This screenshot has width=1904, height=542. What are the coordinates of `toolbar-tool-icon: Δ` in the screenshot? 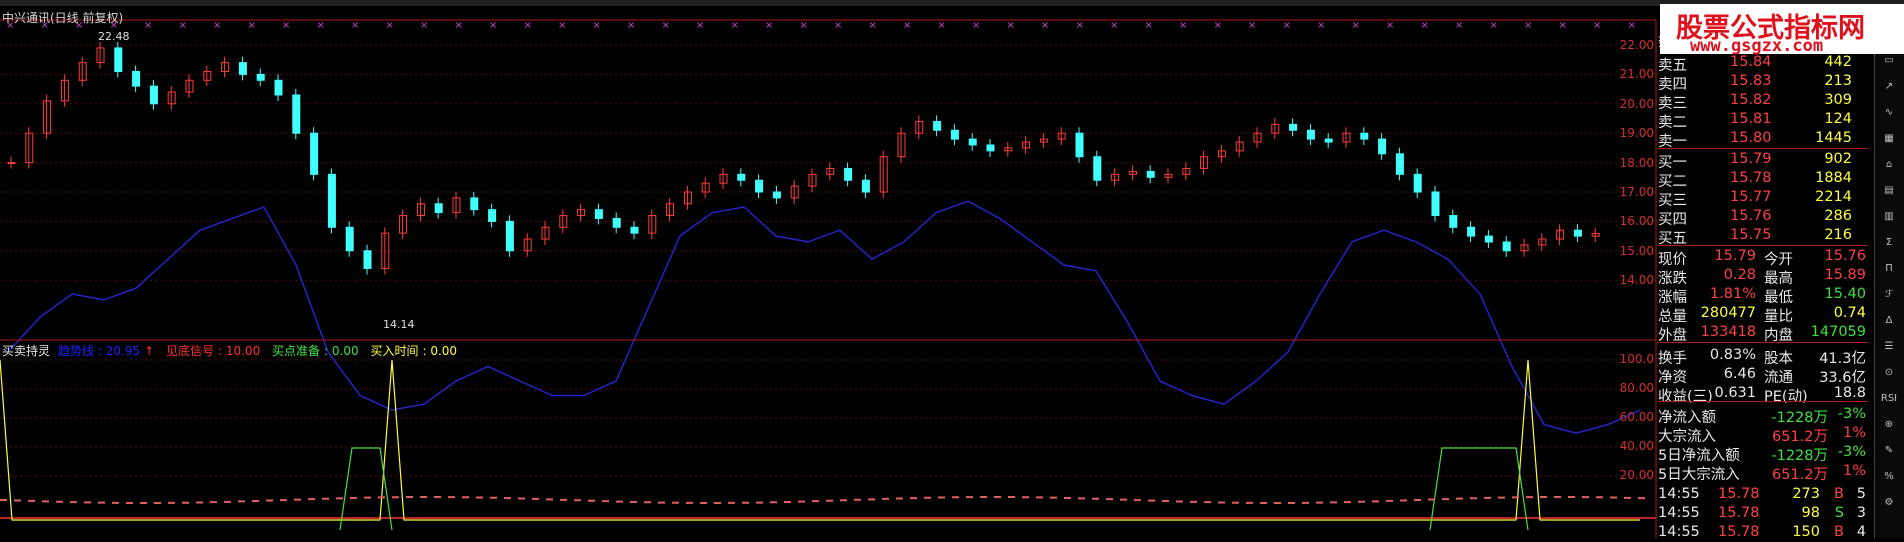 It's located at (1889, 321).